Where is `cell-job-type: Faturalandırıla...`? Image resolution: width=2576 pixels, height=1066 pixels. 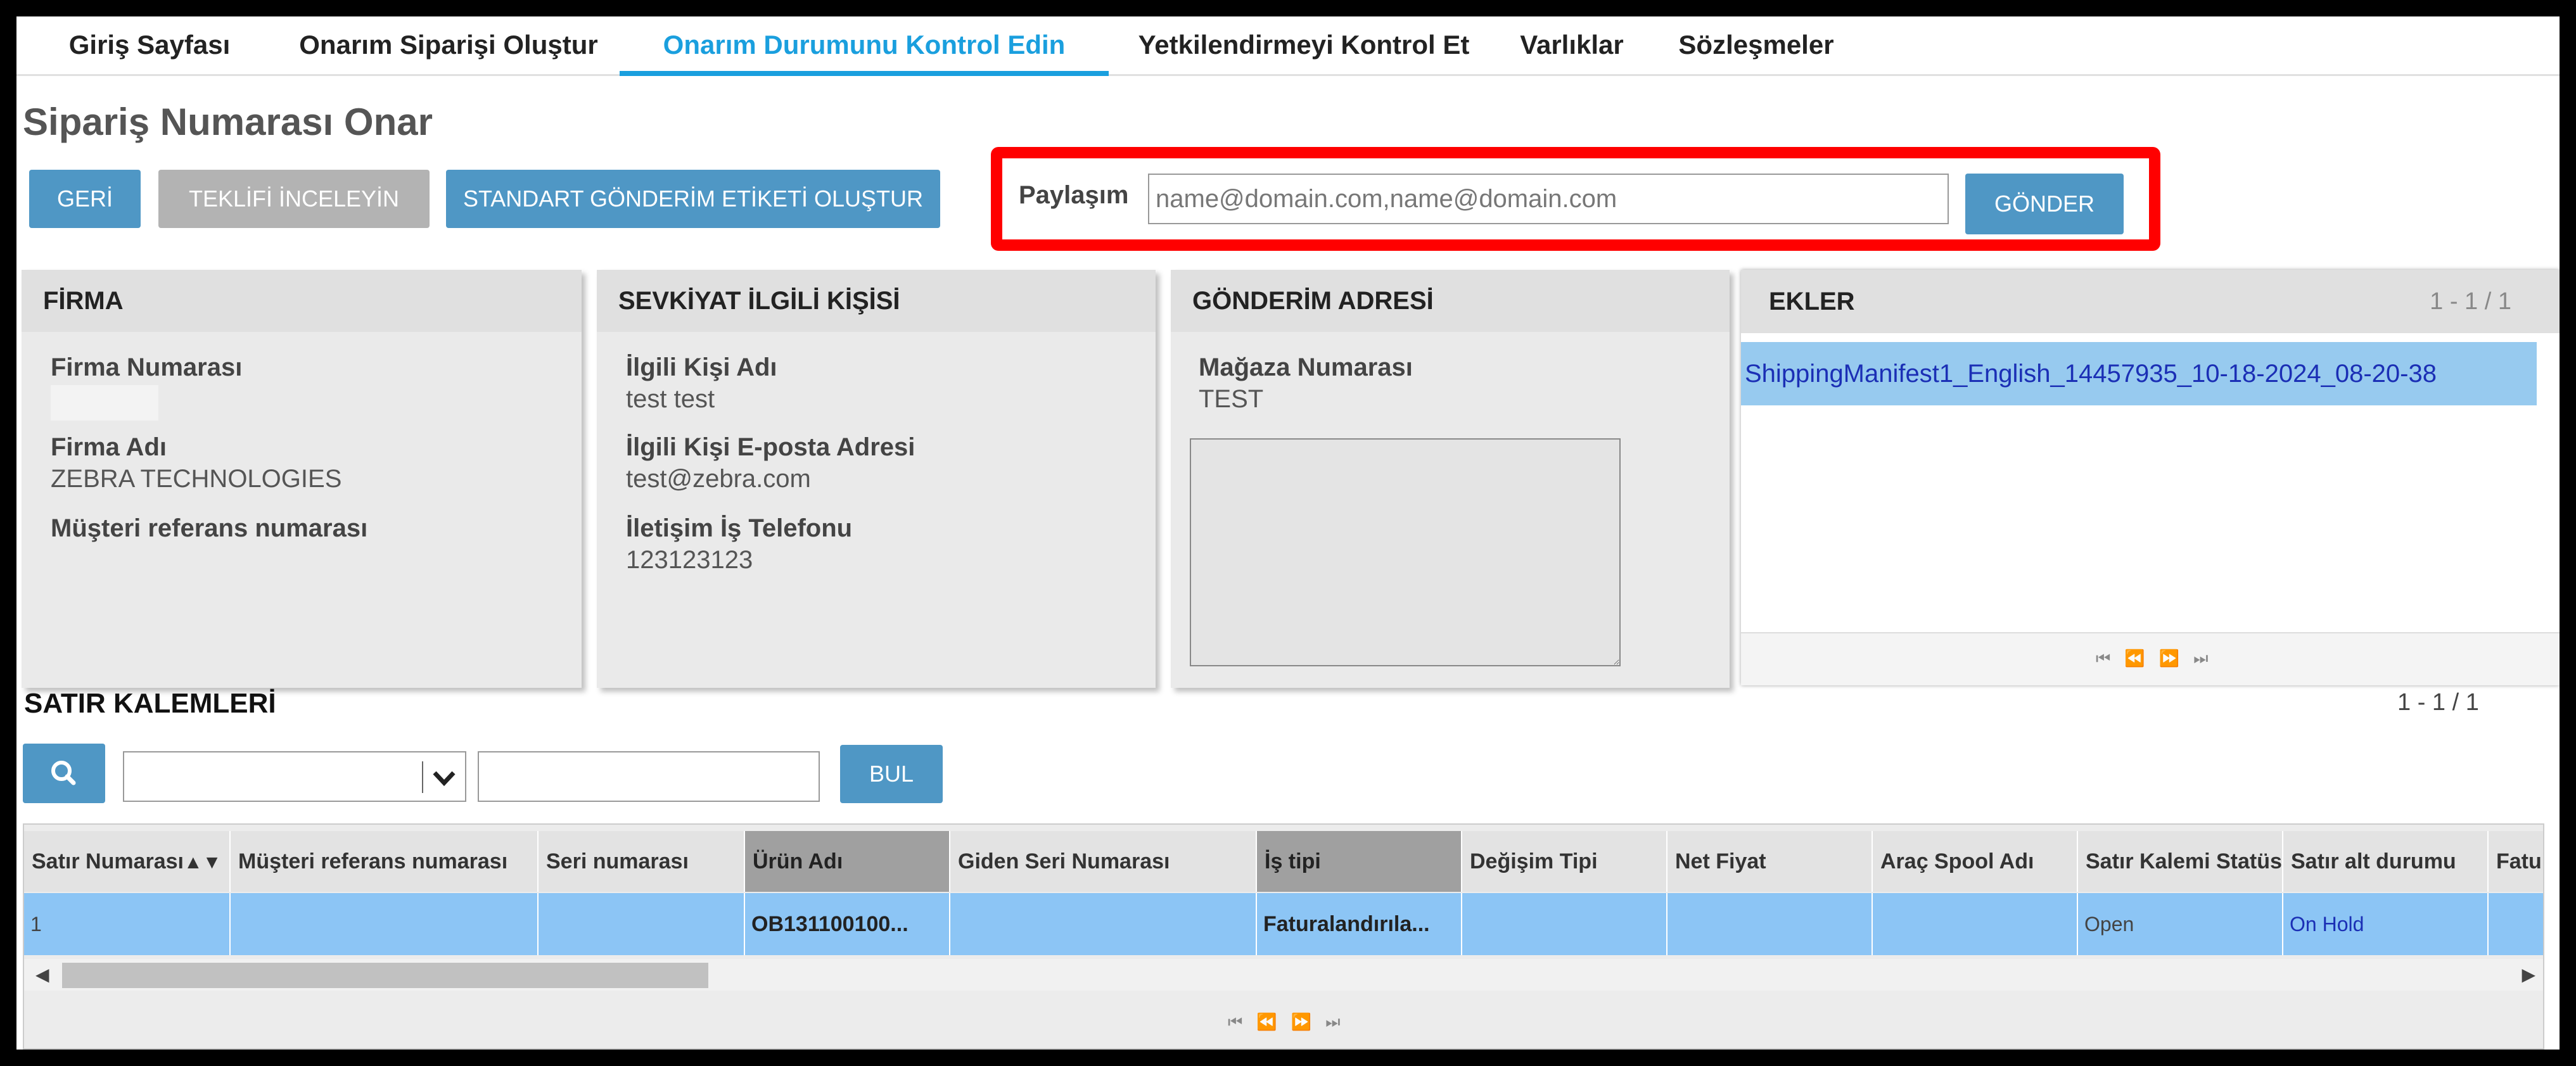 cell-job-type: Faturalandırıla... is located at coordinates (1360, 924).